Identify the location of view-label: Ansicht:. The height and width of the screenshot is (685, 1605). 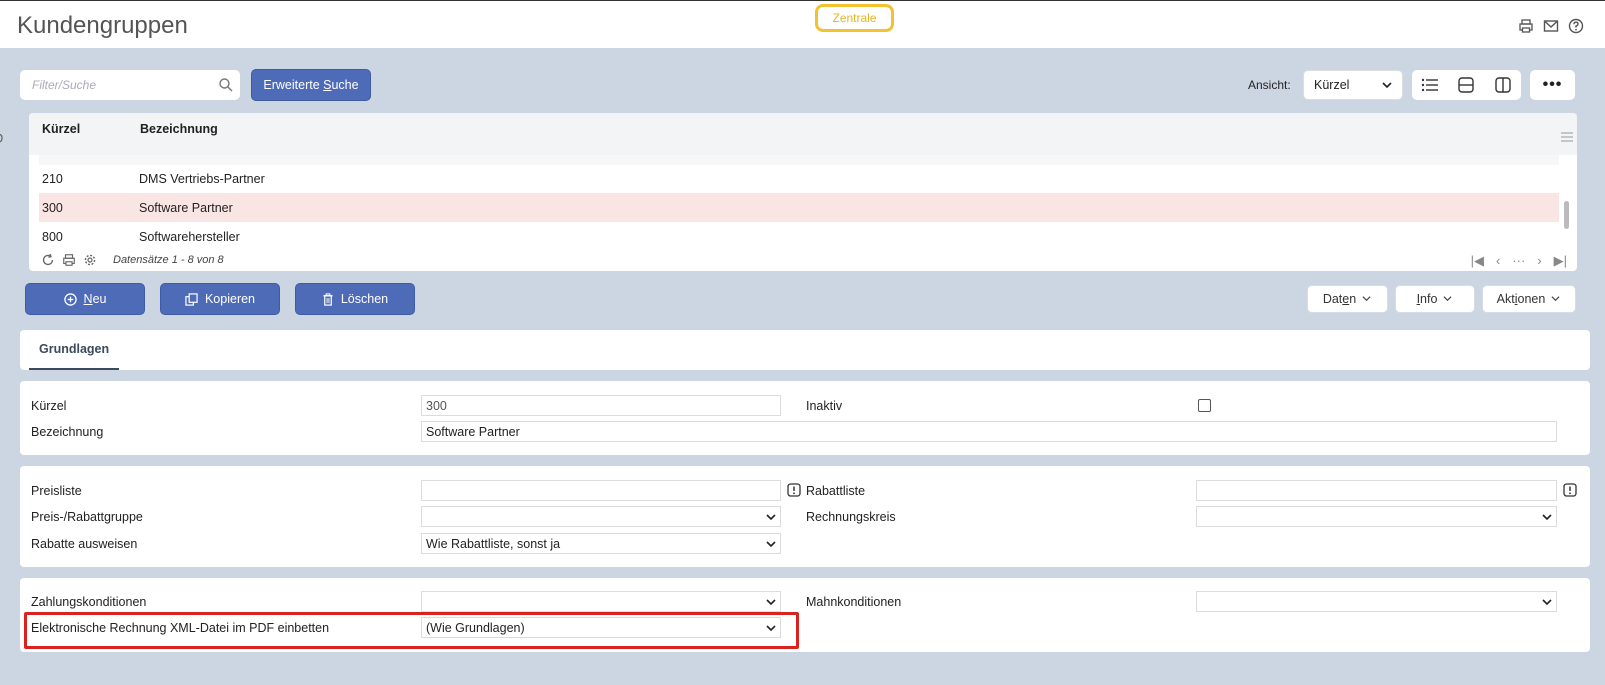
(1269, 85).